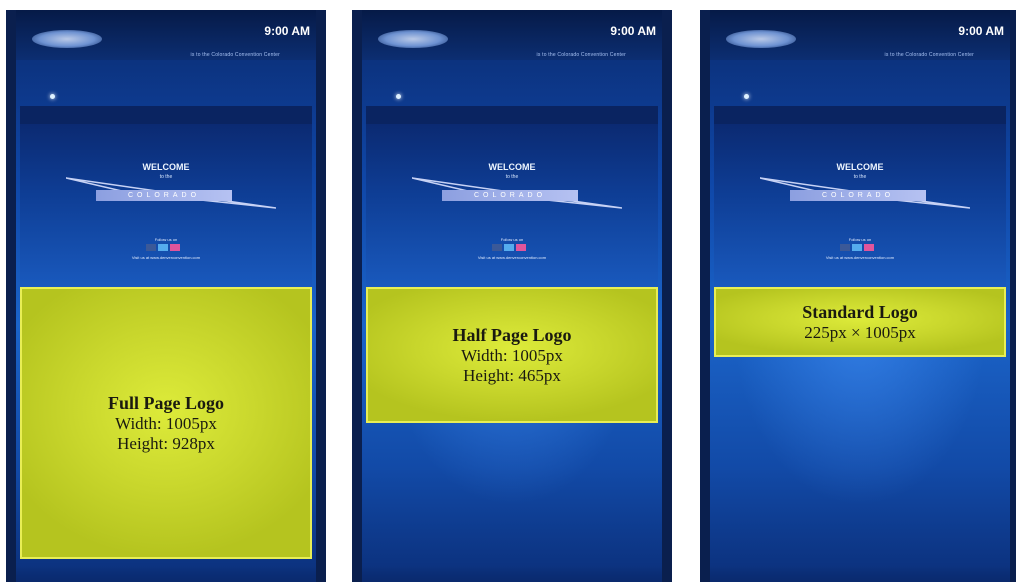 The image size is (1016, 582). I want to click on logo-placeholder-standard: Standard Logo 225px × 1005px, so click(860, 322).